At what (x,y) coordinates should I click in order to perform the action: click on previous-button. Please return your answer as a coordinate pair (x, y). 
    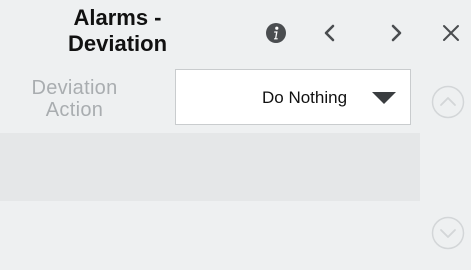
    Looking at the image, I should click on (330, 33).